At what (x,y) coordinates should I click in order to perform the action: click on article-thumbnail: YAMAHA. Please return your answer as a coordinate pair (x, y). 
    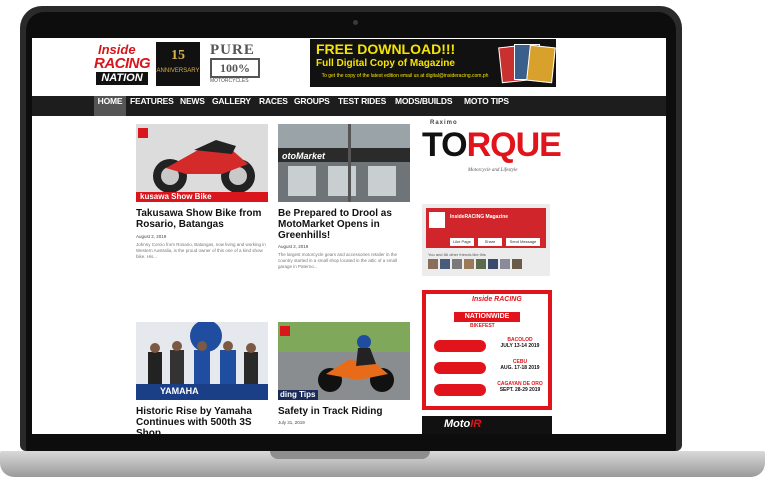
    Looking at the image, I should click on (202, 361).